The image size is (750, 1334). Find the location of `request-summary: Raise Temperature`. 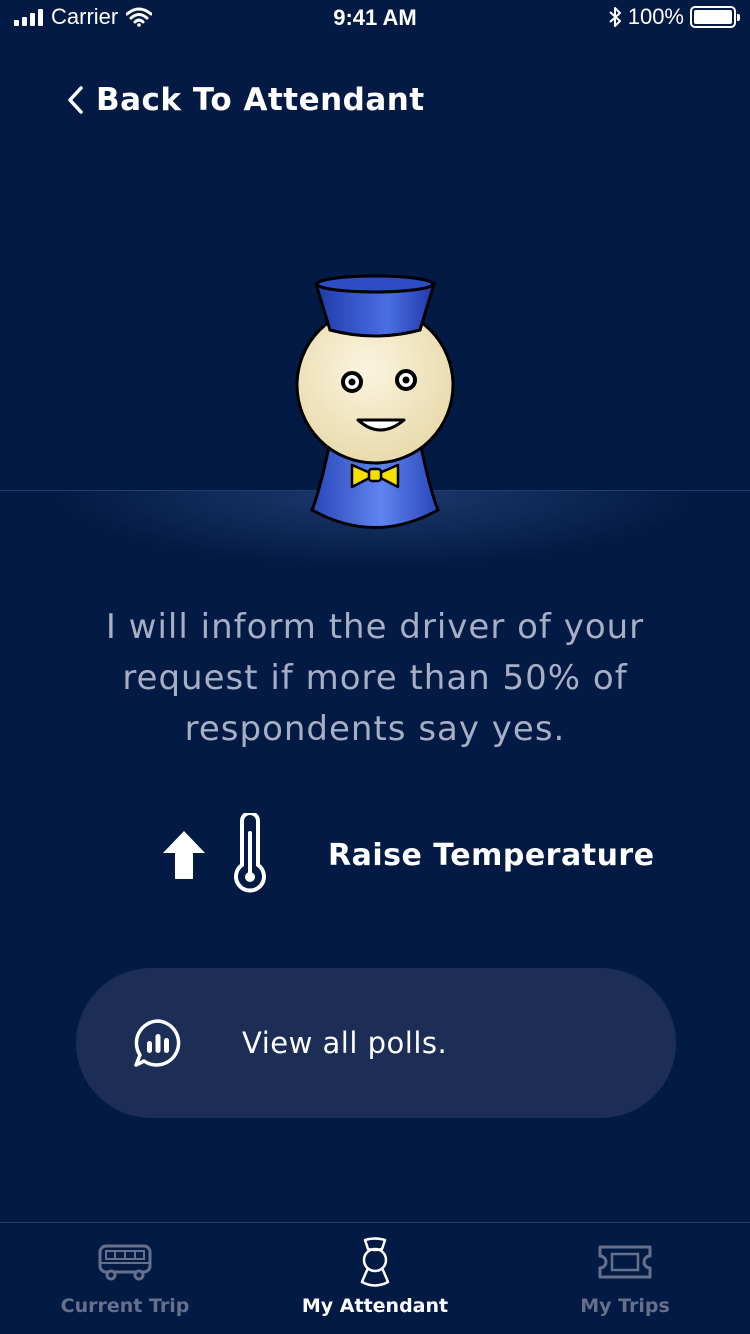

request-summary: Raise Temperature is located at coordinates (407, 855).